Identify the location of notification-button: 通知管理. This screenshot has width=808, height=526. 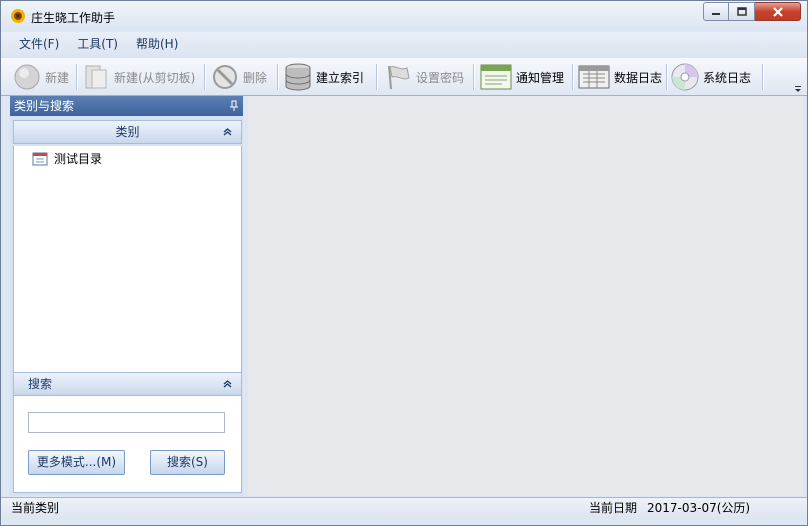
(522, 77).